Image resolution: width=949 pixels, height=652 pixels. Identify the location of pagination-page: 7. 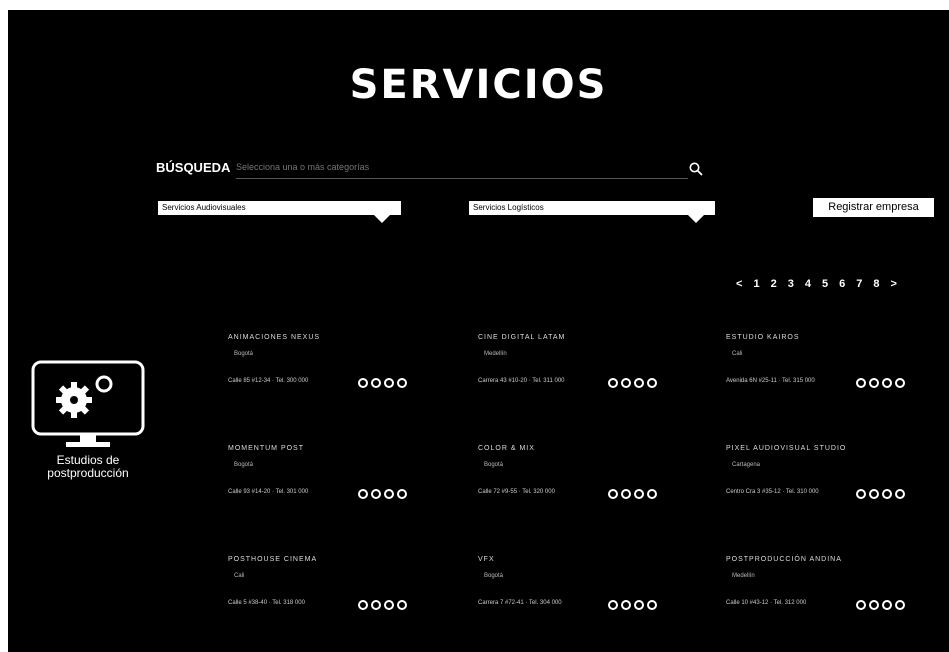
(859, 284).